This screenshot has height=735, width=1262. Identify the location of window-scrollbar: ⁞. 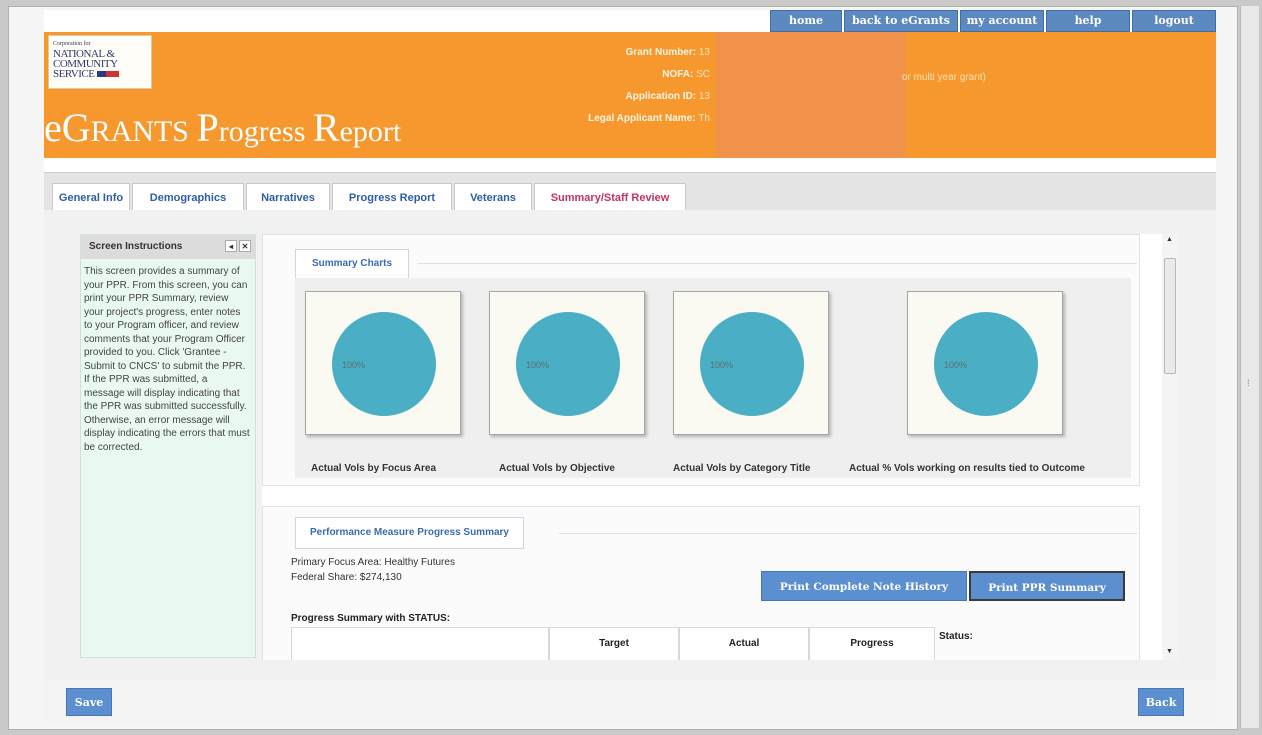
(1249, 367).